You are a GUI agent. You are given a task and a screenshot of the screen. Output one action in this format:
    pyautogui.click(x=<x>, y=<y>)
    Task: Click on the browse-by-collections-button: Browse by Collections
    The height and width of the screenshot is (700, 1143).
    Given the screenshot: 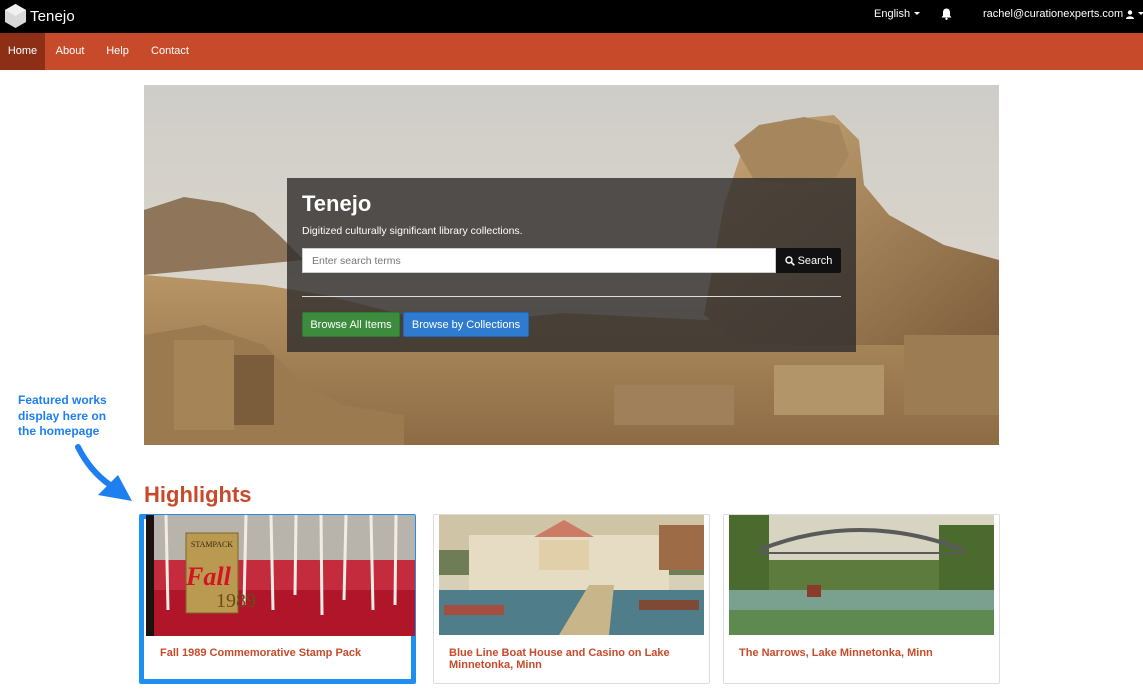 What is the action you would take?
    pyautogui.click(x=466, y=324)
    